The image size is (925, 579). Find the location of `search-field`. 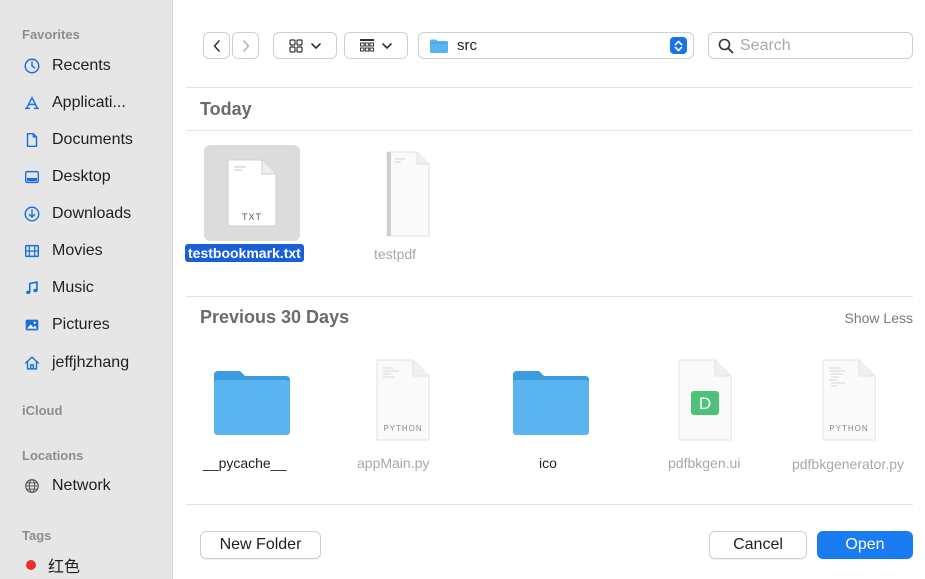

search-field is located at coordinates (810, 45).